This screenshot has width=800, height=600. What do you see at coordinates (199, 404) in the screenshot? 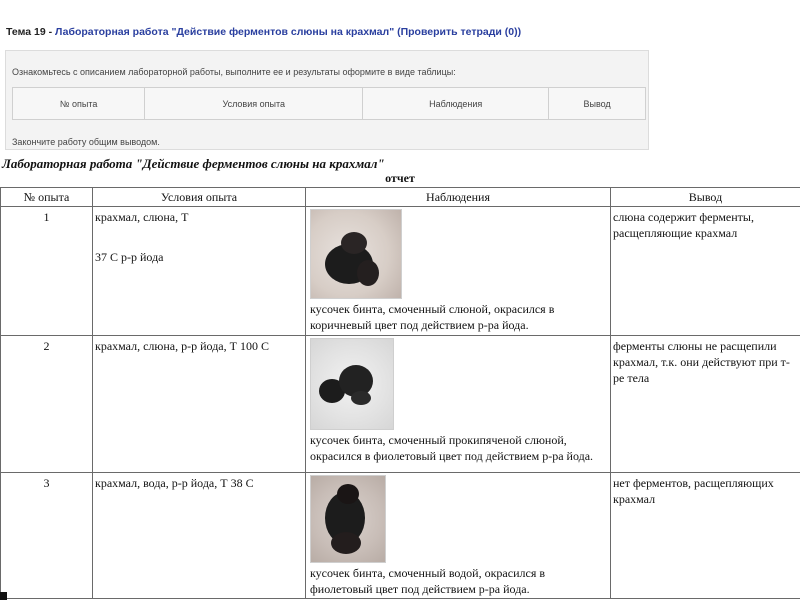
I see `experiment-conditions: крахмал, слюна, р-р йода, Т 100 С` at bounding box center [199, 404].